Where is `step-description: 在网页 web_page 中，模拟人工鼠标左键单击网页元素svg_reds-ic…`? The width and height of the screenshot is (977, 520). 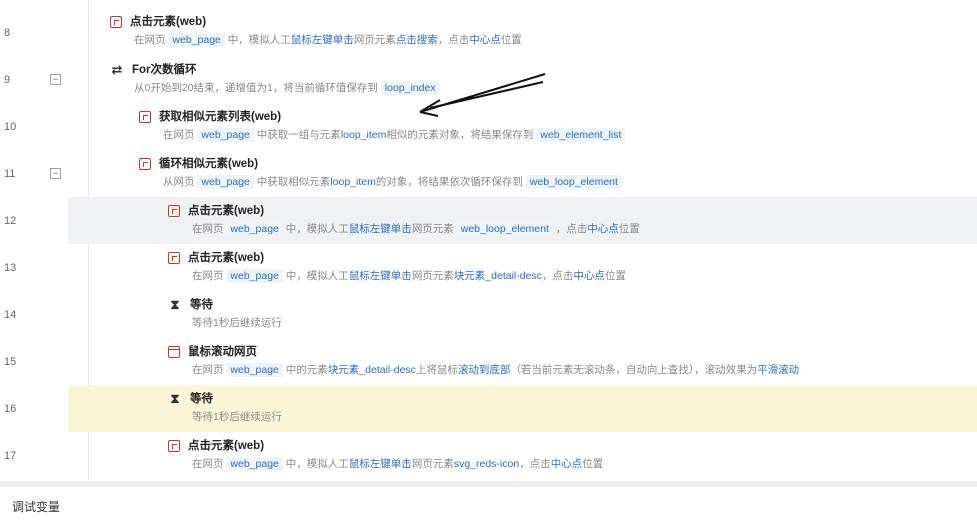 step-description: 在网页 web_page 中，模拟人工鼠标左键单击网页元素svg_reds-ic… is located at coordinates (398, 464).